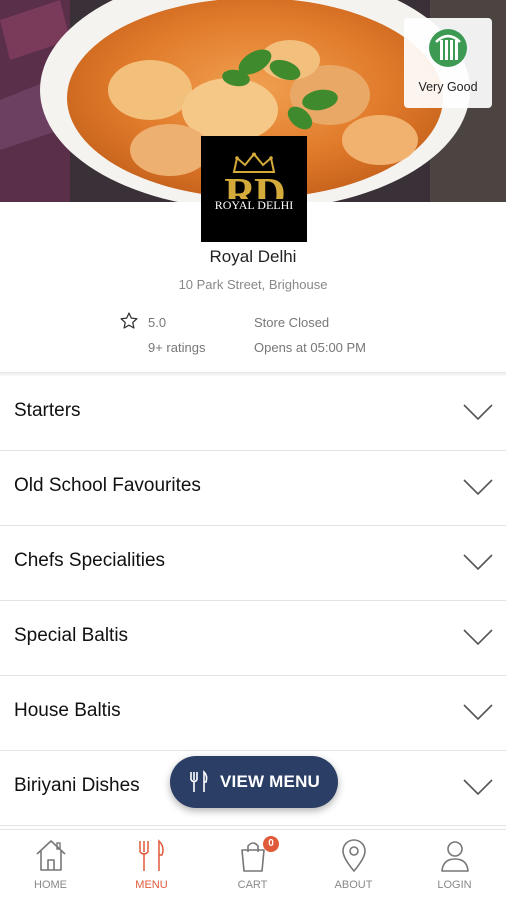 The width and height of the screenshot is (506, 900). I want to click on restaurant-name: Royal Delhi, so click(253, 256).